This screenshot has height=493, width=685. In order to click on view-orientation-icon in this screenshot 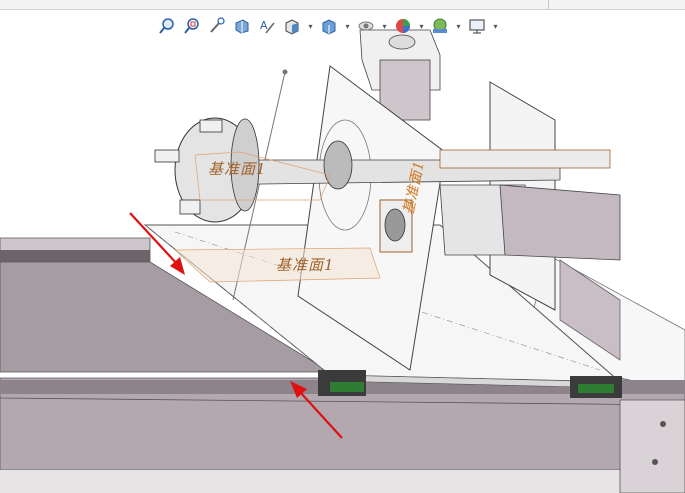, I will do `click(292, 27)`.